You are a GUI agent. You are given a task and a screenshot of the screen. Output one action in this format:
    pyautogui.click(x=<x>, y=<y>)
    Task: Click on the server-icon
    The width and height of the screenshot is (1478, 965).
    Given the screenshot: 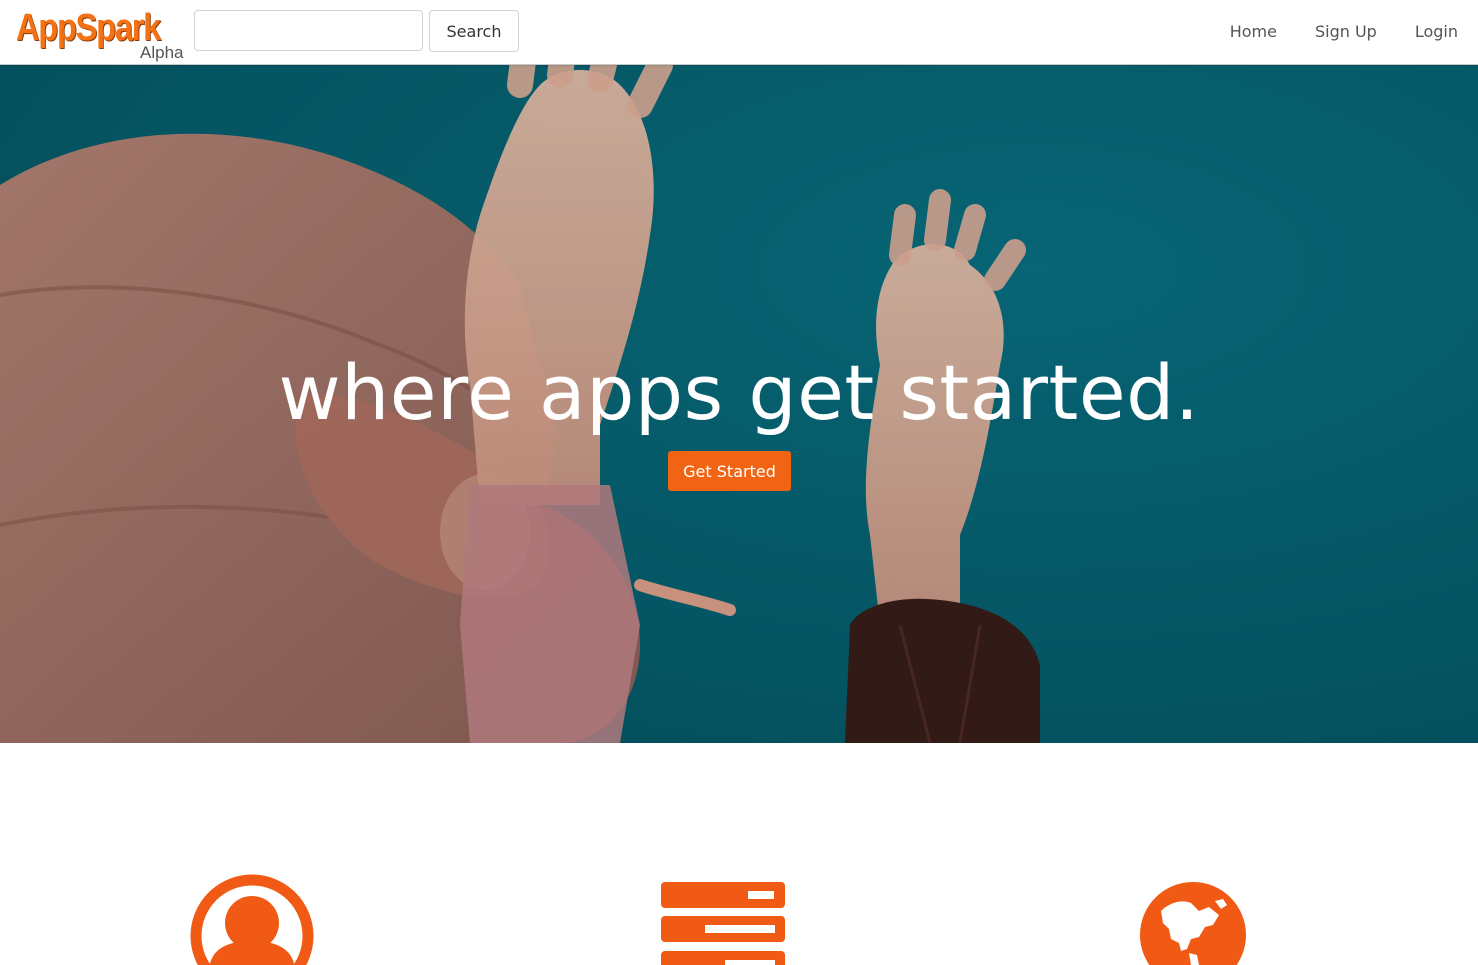 What is the action you would take?
    pyautogui.click(x=723, y=923)
    